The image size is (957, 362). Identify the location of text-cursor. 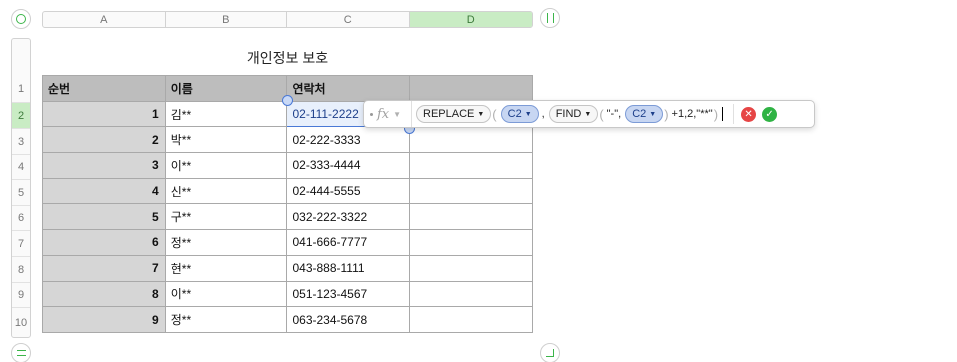
(723, 114).